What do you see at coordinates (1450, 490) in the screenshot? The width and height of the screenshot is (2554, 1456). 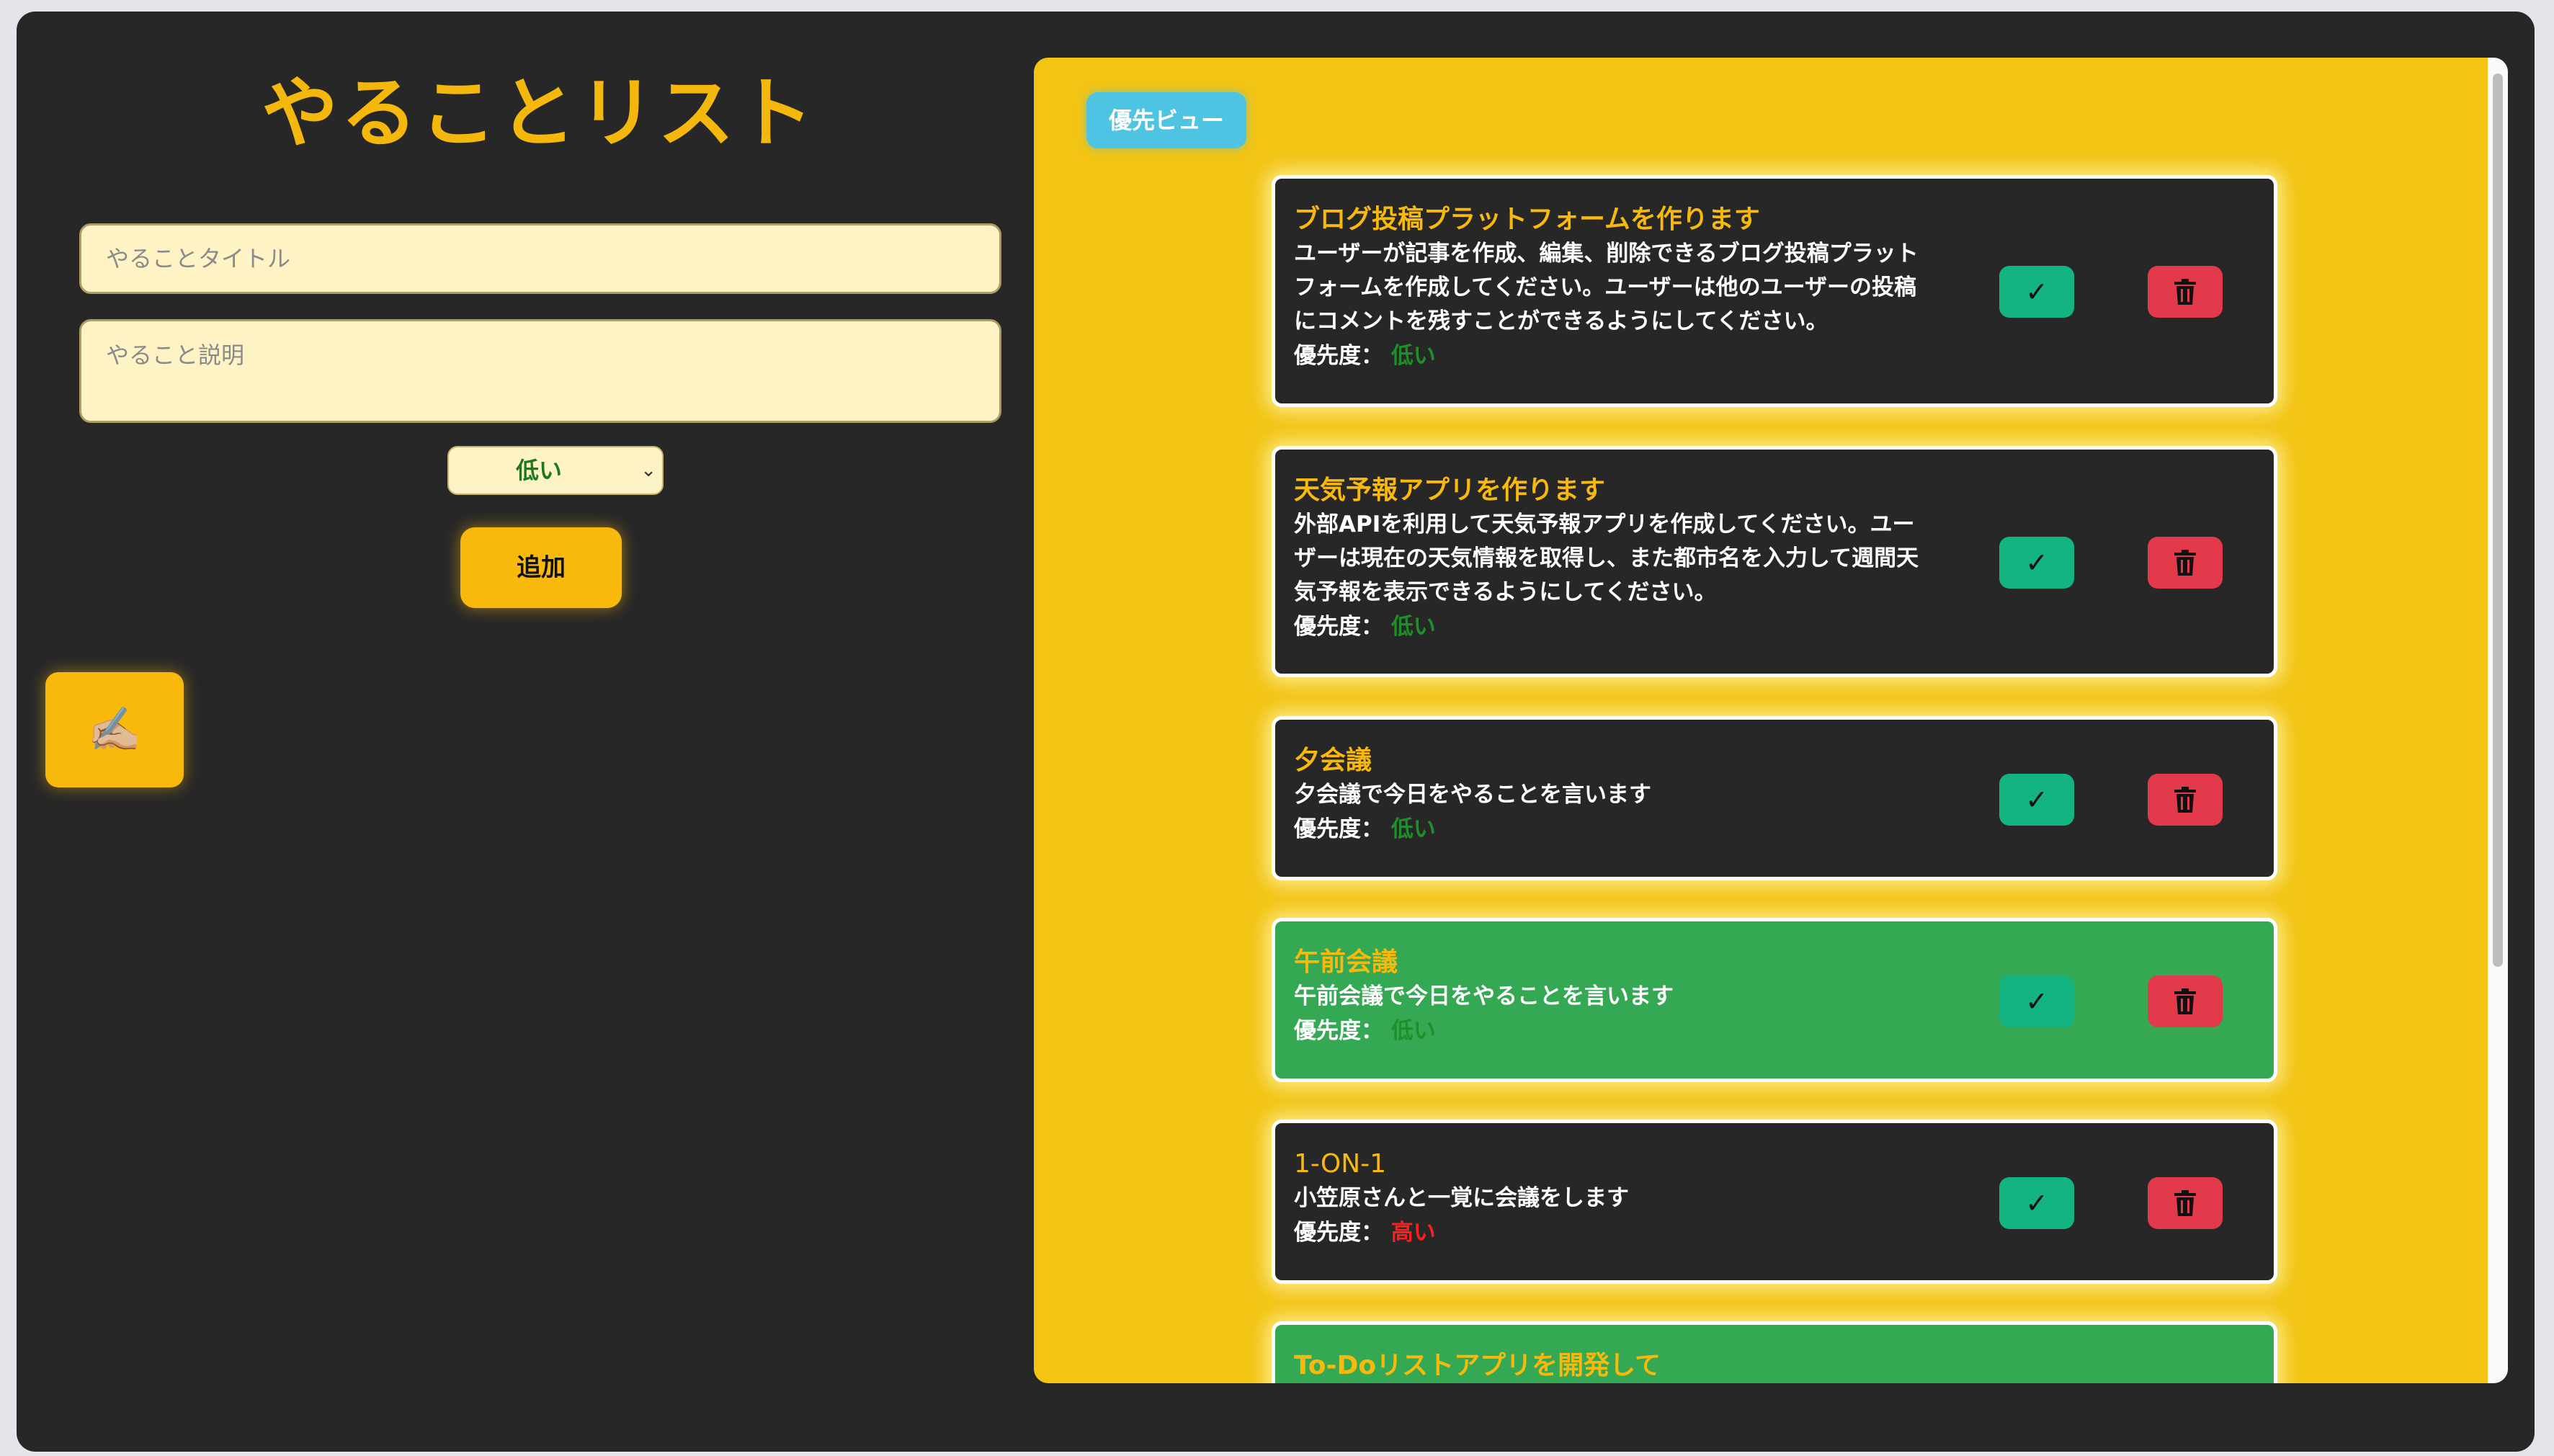 I see `todo-title: 天気予報アプリを作ります` at bounding box center [1450, 490].